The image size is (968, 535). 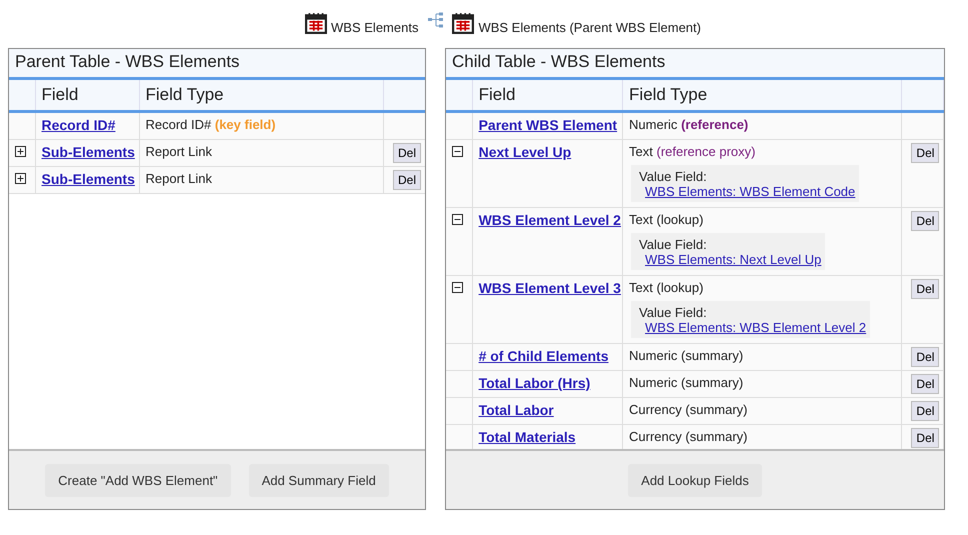 What do you see at coordinates (217, 64) in the screenshot?
I see `panel-title: Parent Table - WBS Elements` at bounding box center [217, 64].